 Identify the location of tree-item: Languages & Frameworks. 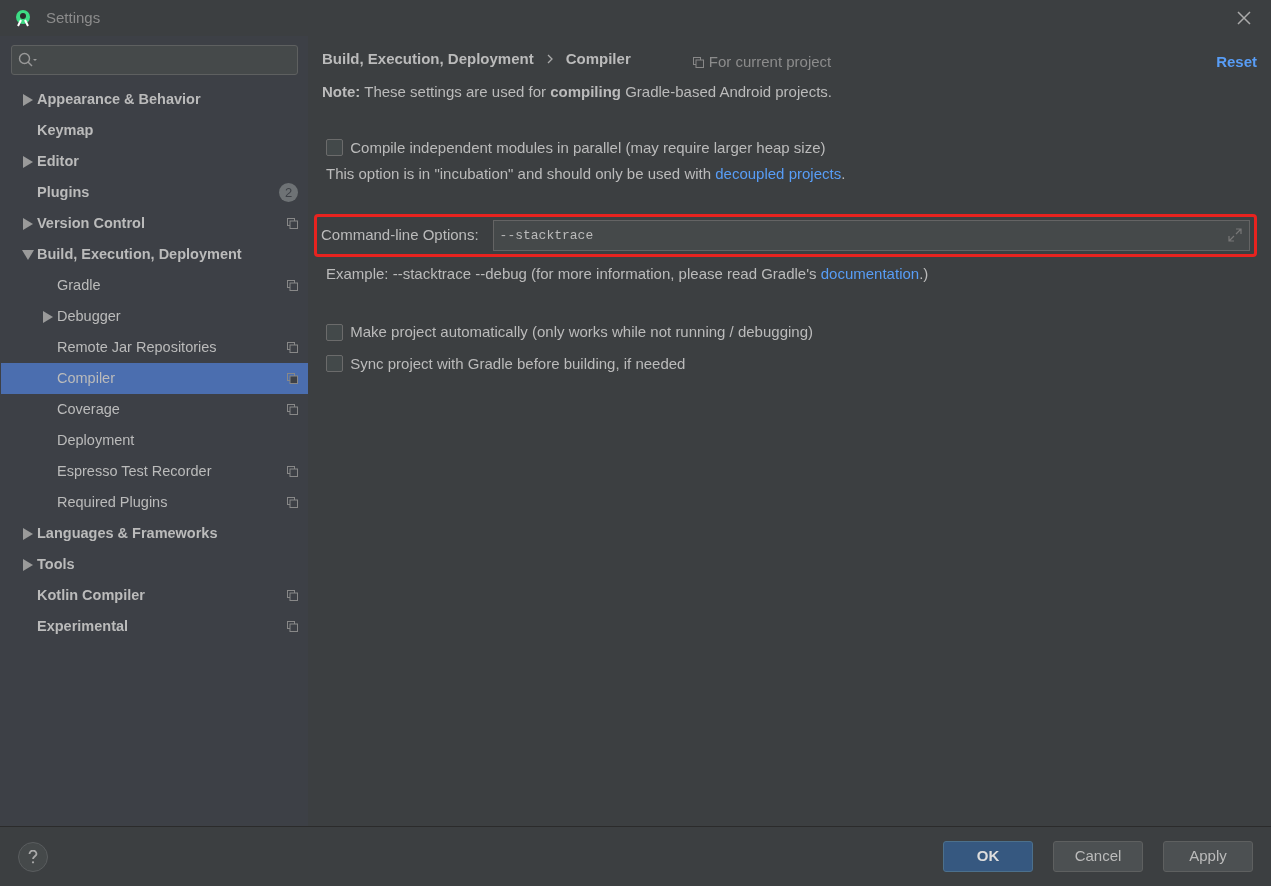
(154, 533).